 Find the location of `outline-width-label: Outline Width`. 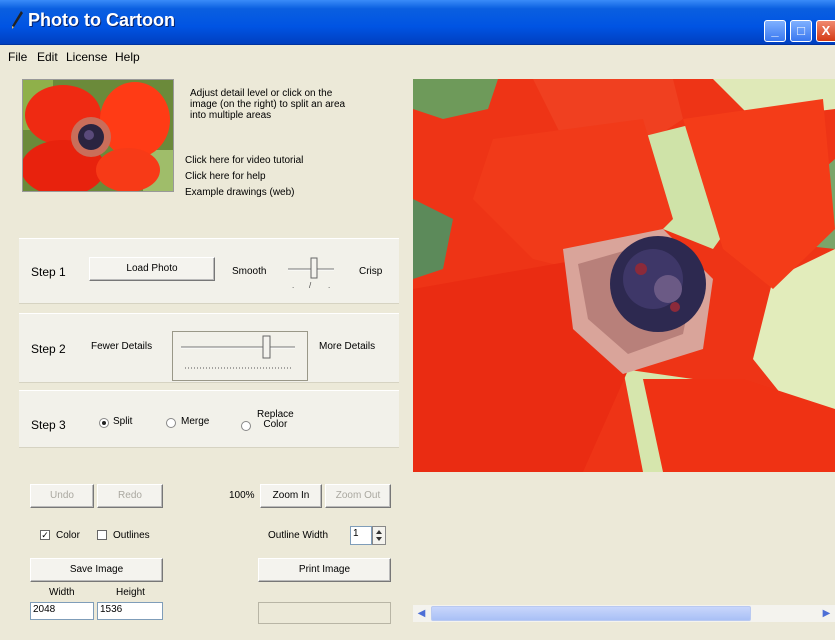

outline-width-label: Outline Width is located at coordinates (298, 535).